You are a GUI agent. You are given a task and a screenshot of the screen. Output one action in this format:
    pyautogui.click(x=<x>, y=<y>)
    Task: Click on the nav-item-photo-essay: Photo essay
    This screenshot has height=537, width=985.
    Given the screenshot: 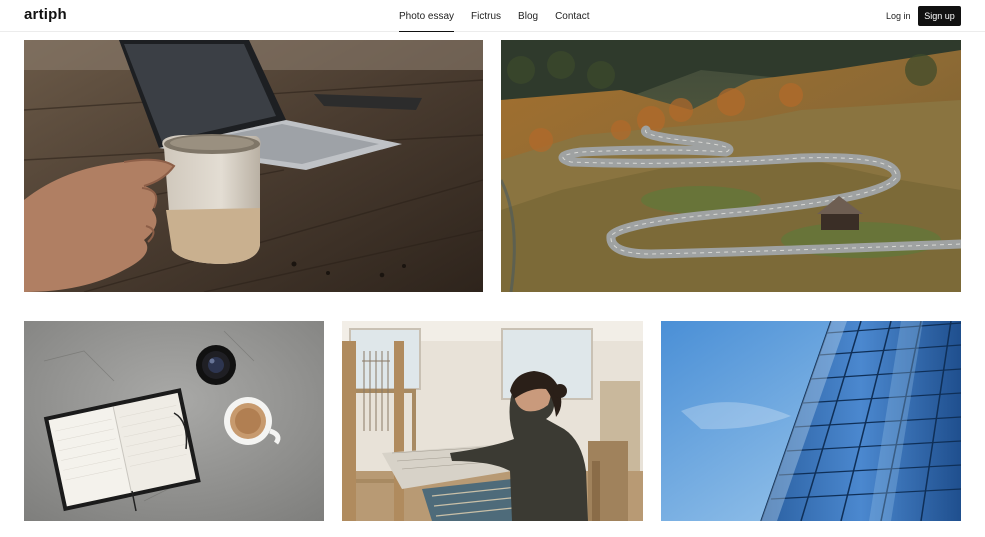 What is the action you would take?
    pyautogui.click(x=427, y=16)
    